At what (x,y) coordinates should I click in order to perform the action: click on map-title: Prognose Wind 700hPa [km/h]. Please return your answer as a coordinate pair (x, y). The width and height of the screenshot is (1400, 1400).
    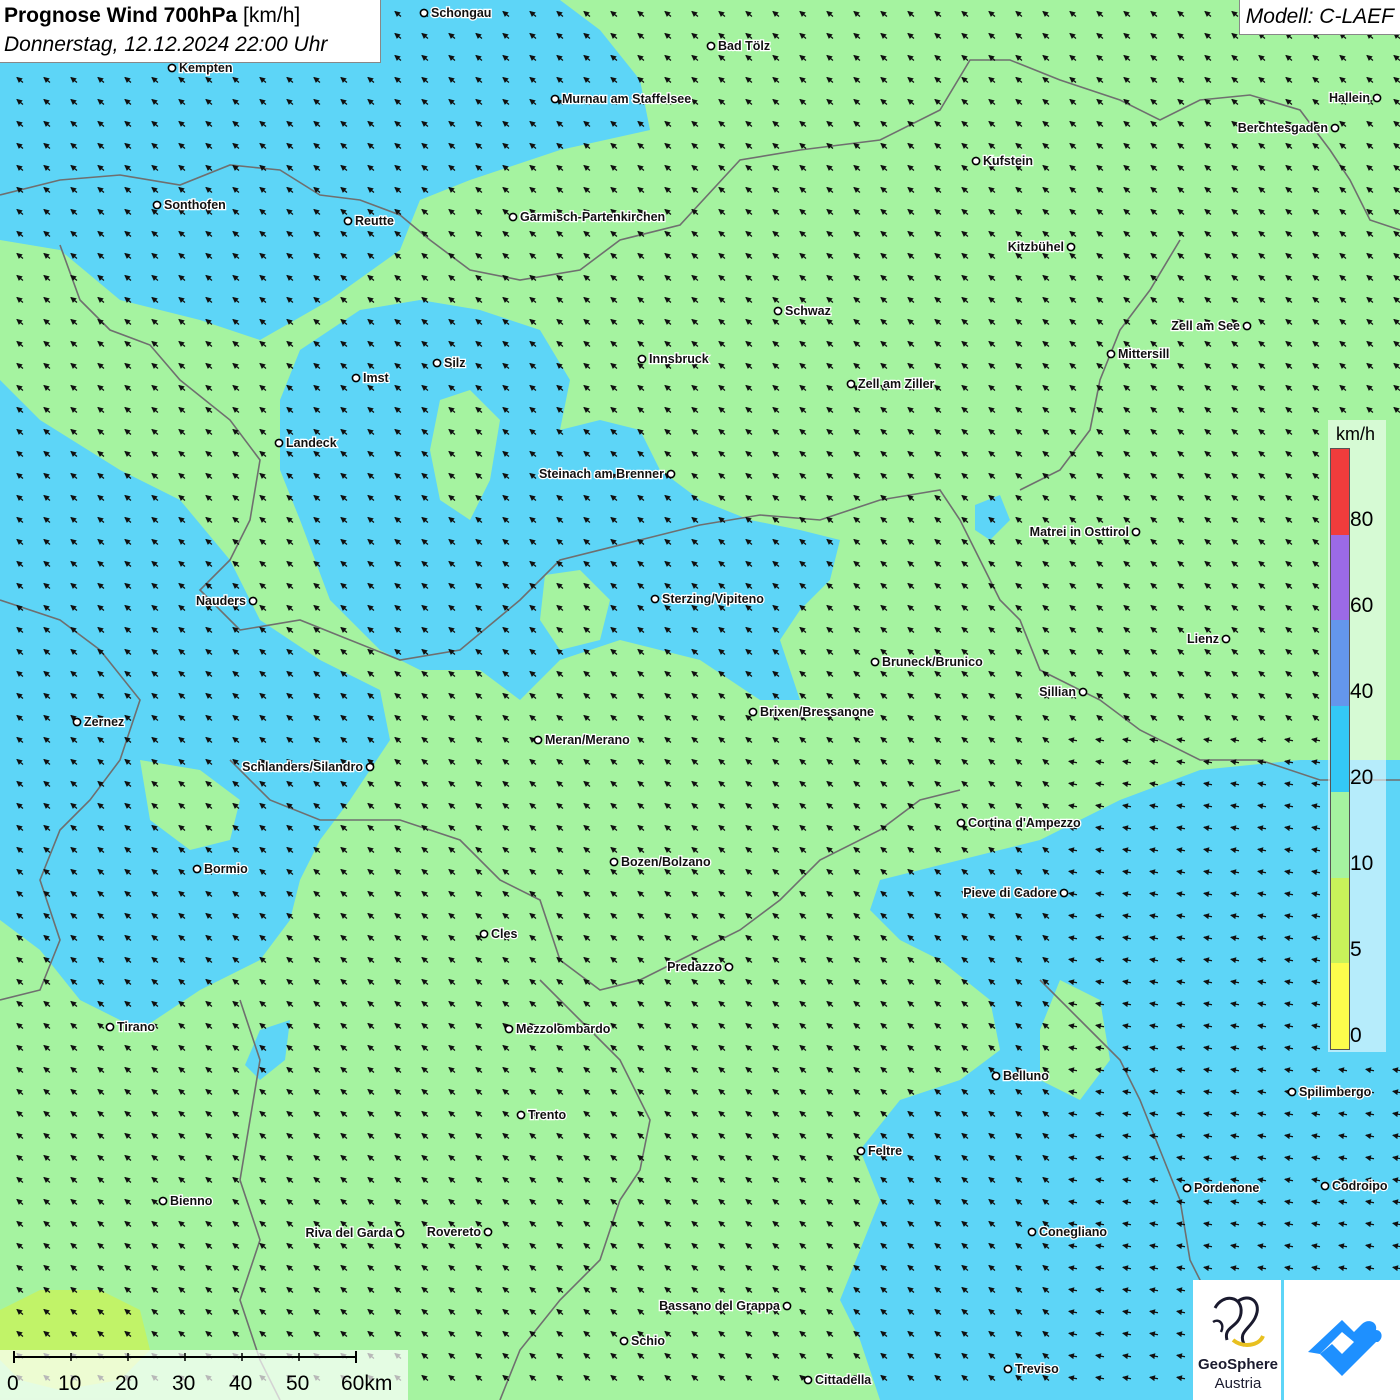
    Looking at the image, I should click on (152, 16).